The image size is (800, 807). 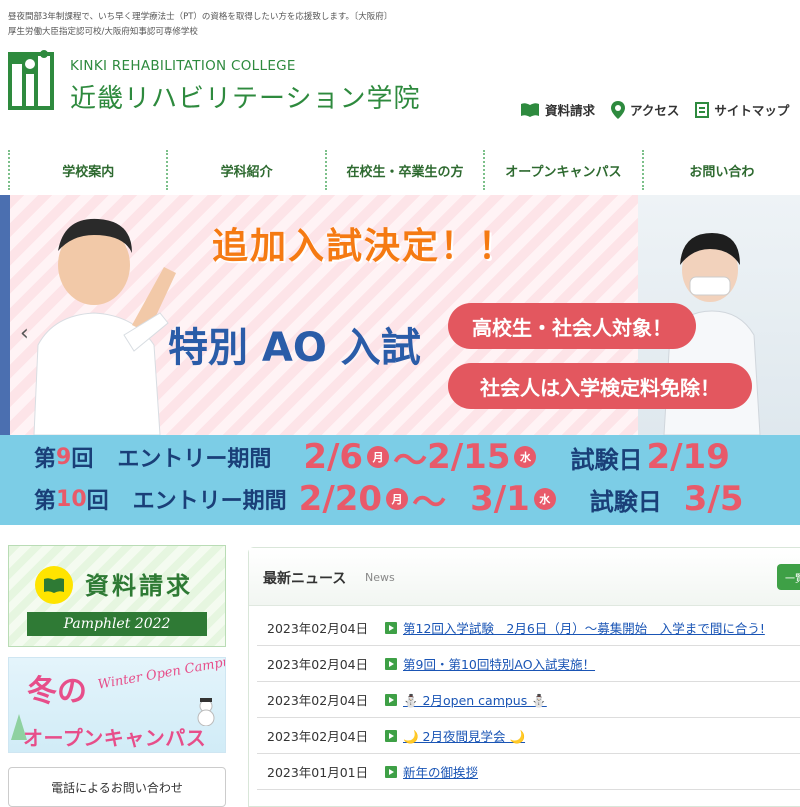 What do you see at coordinates (305, 579) in the screenshot?
I see `news-title: 最新ニュース` at bounding box center [305, 579].